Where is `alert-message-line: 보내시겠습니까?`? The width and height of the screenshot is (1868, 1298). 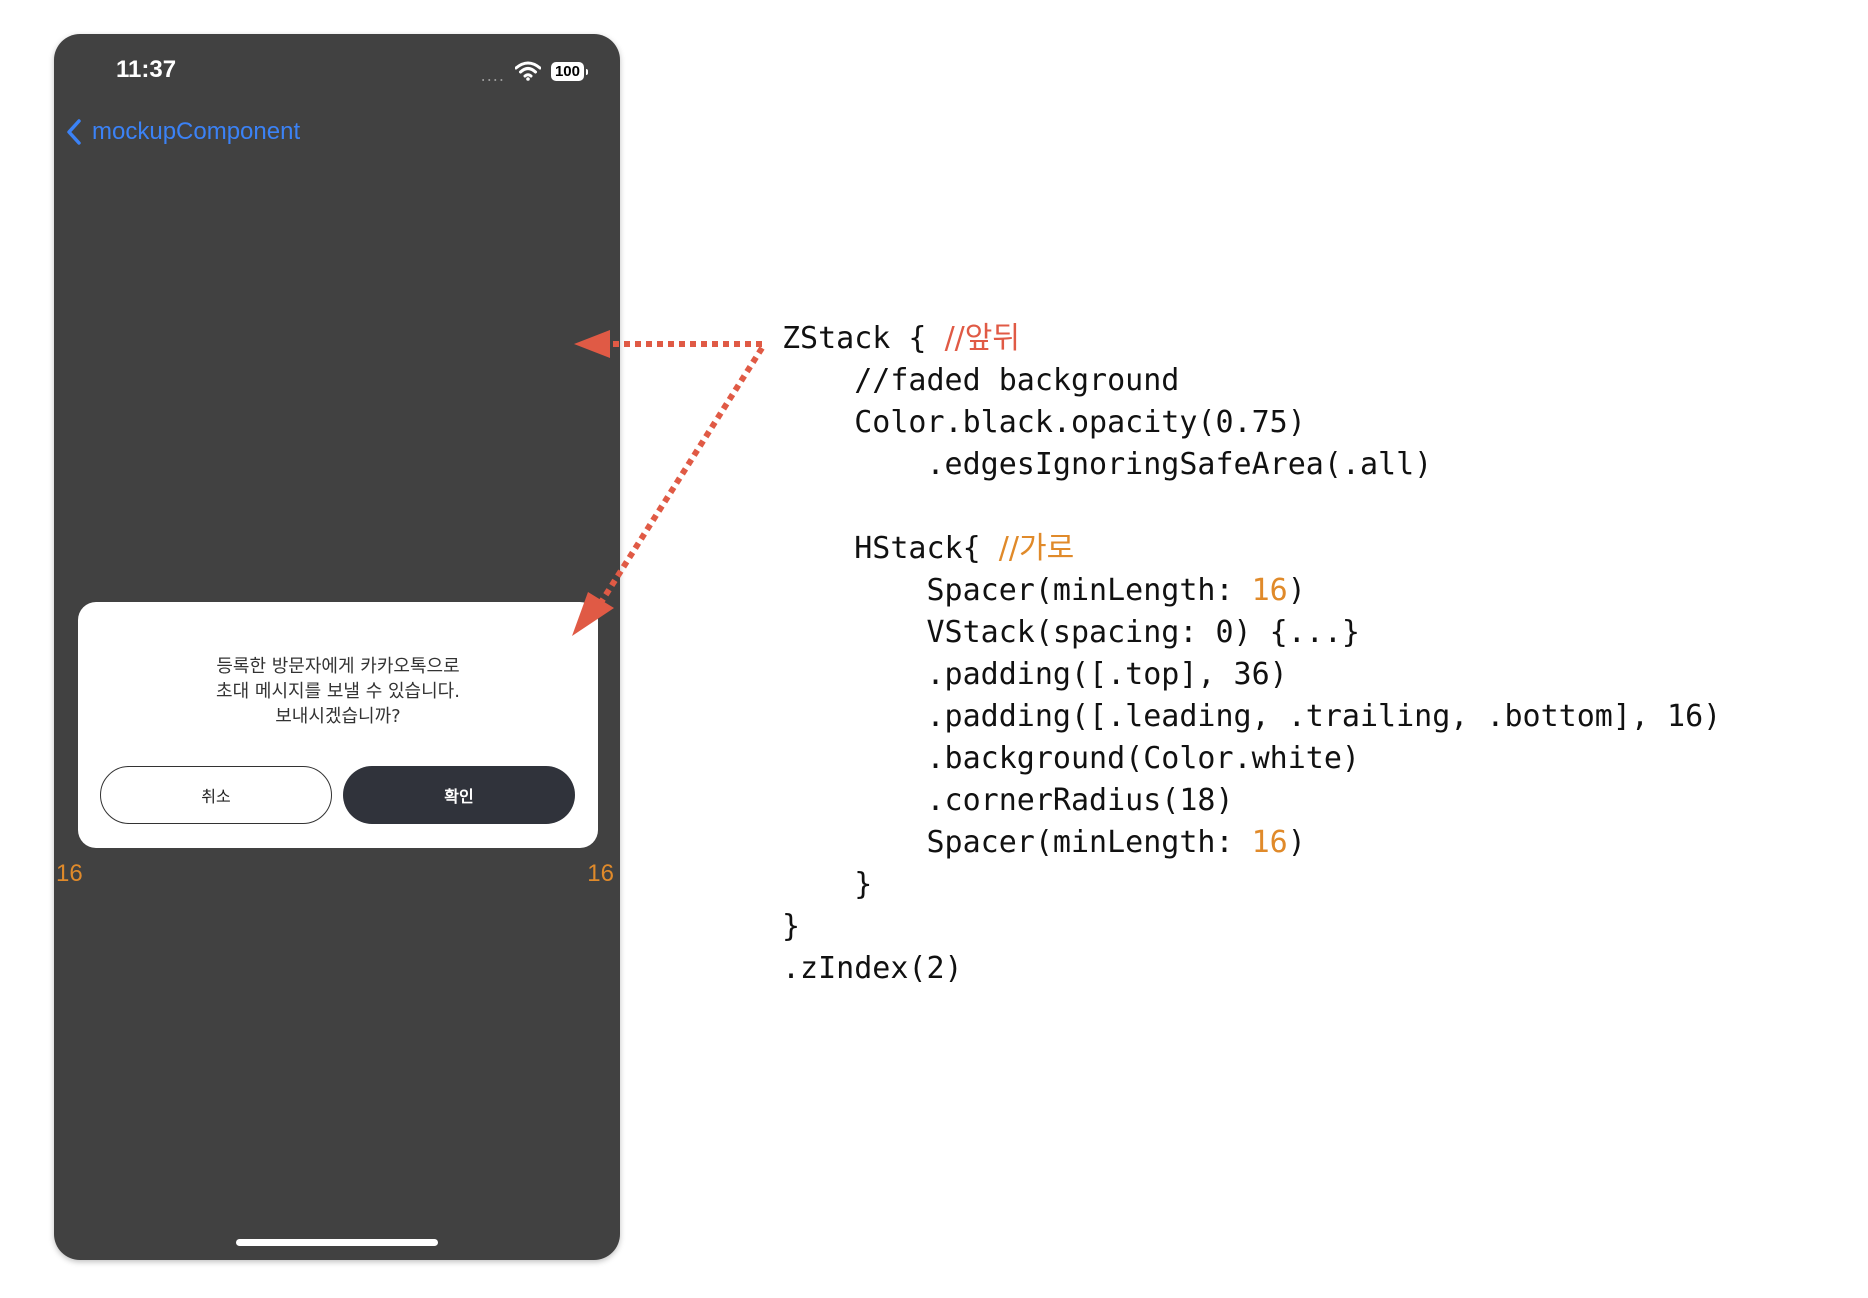
alert-message-line: 보내시겠습니까? is located at coordinates (338, 716).